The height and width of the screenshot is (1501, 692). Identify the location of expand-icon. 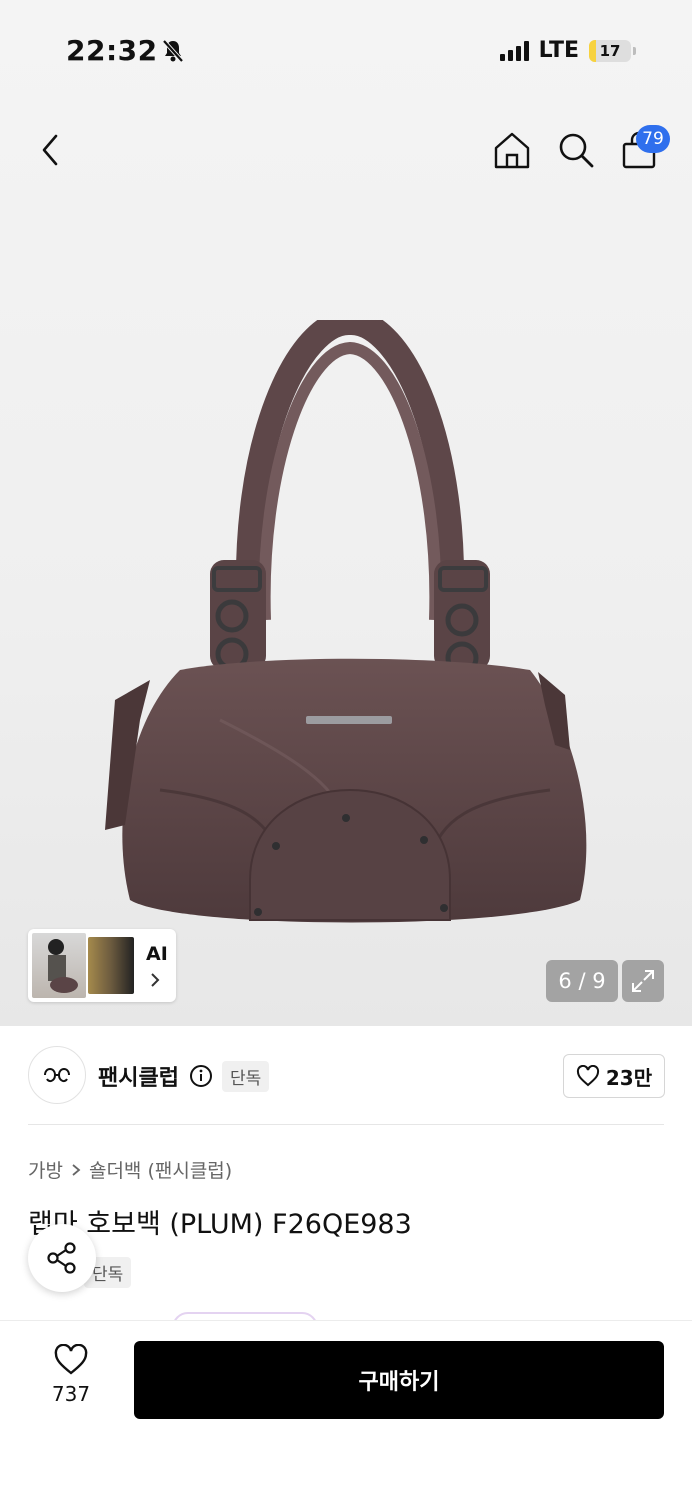
(643, 981).